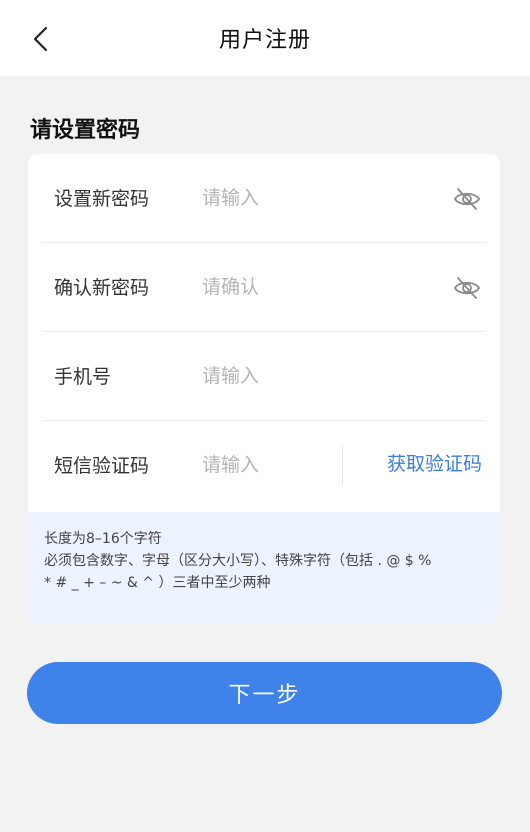  Describe the element at coordinates (434, 462) in the screenshot. I see `get-code-button: 获取验证码` at that location.